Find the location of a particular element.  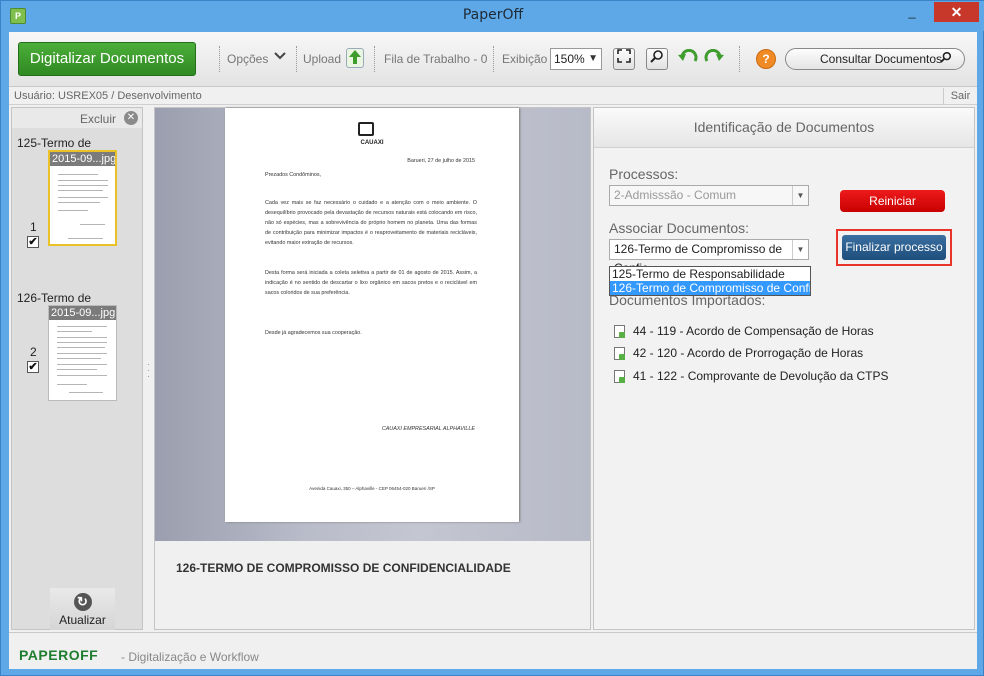

thumbnail-2: 2015-09...jpg is located at coordinates (82, 353).